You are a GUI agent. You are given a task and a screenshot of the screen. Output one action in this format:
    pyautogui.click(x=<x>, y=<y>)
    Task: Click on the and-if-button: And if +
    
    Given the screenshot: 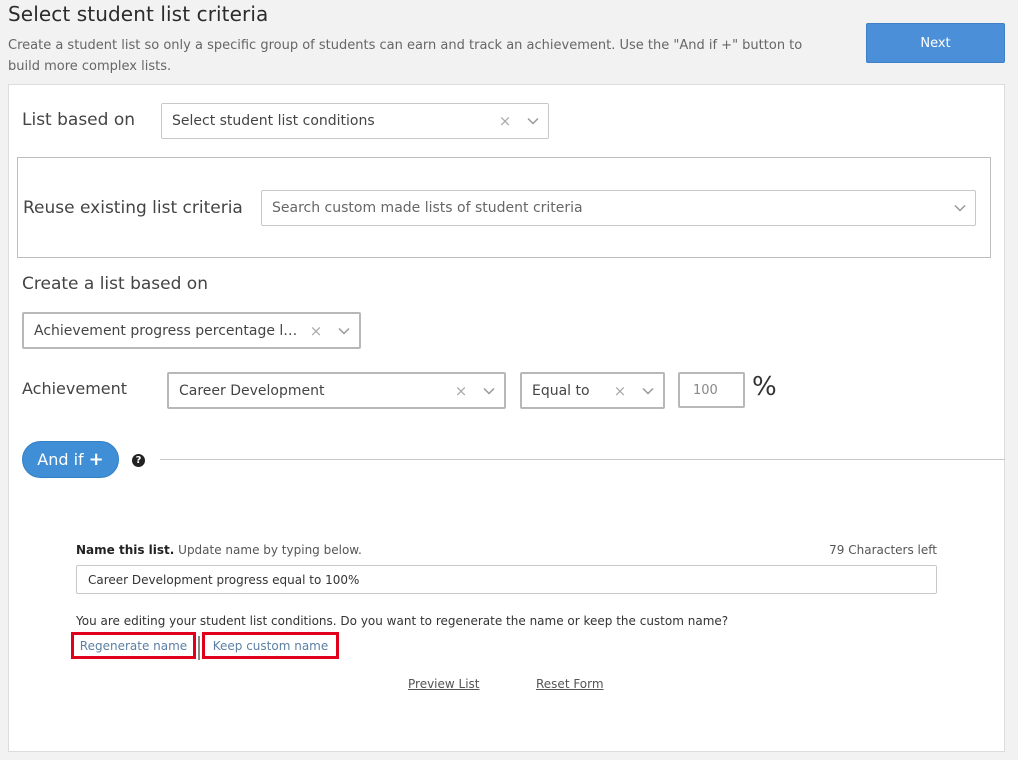 What is the action you would take?
    pyautogui.click(x=70, y=459)
    